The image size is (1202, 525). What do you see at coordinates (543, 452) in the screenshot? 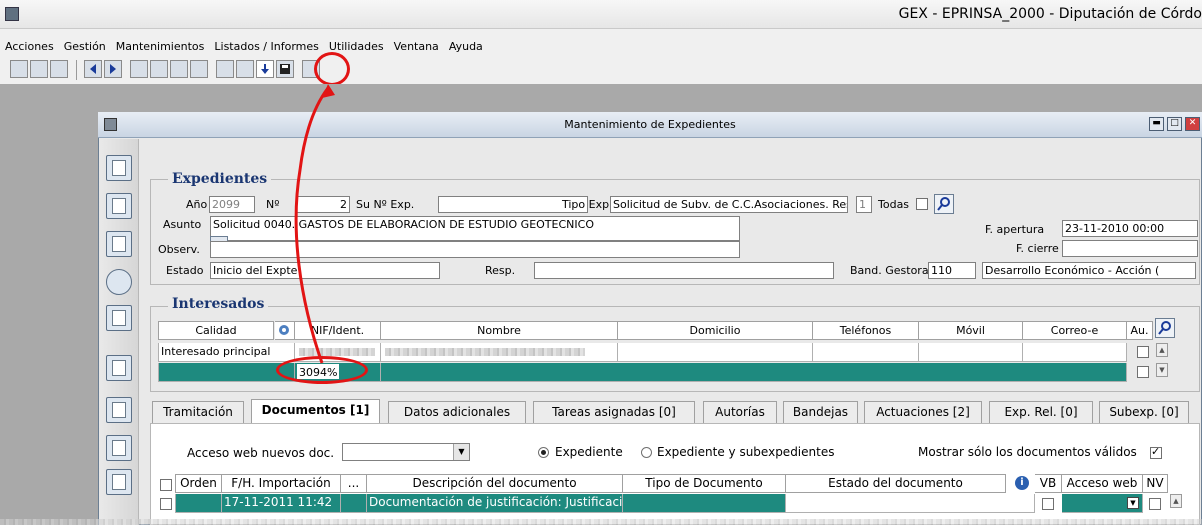
I see `radio-expediente` at bounding box center [543, 452].